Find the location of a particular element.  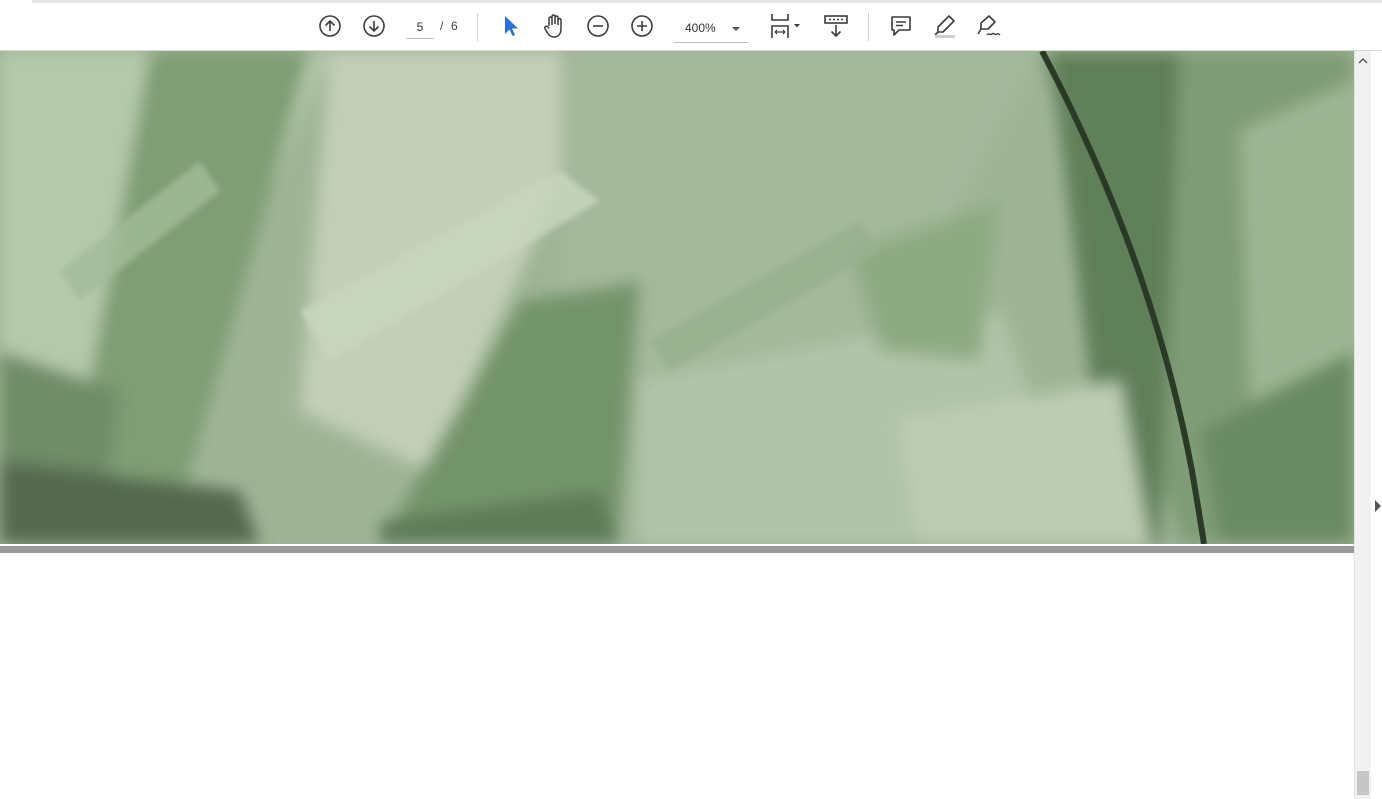

fit-page-button is located at coordinates (786, 26).